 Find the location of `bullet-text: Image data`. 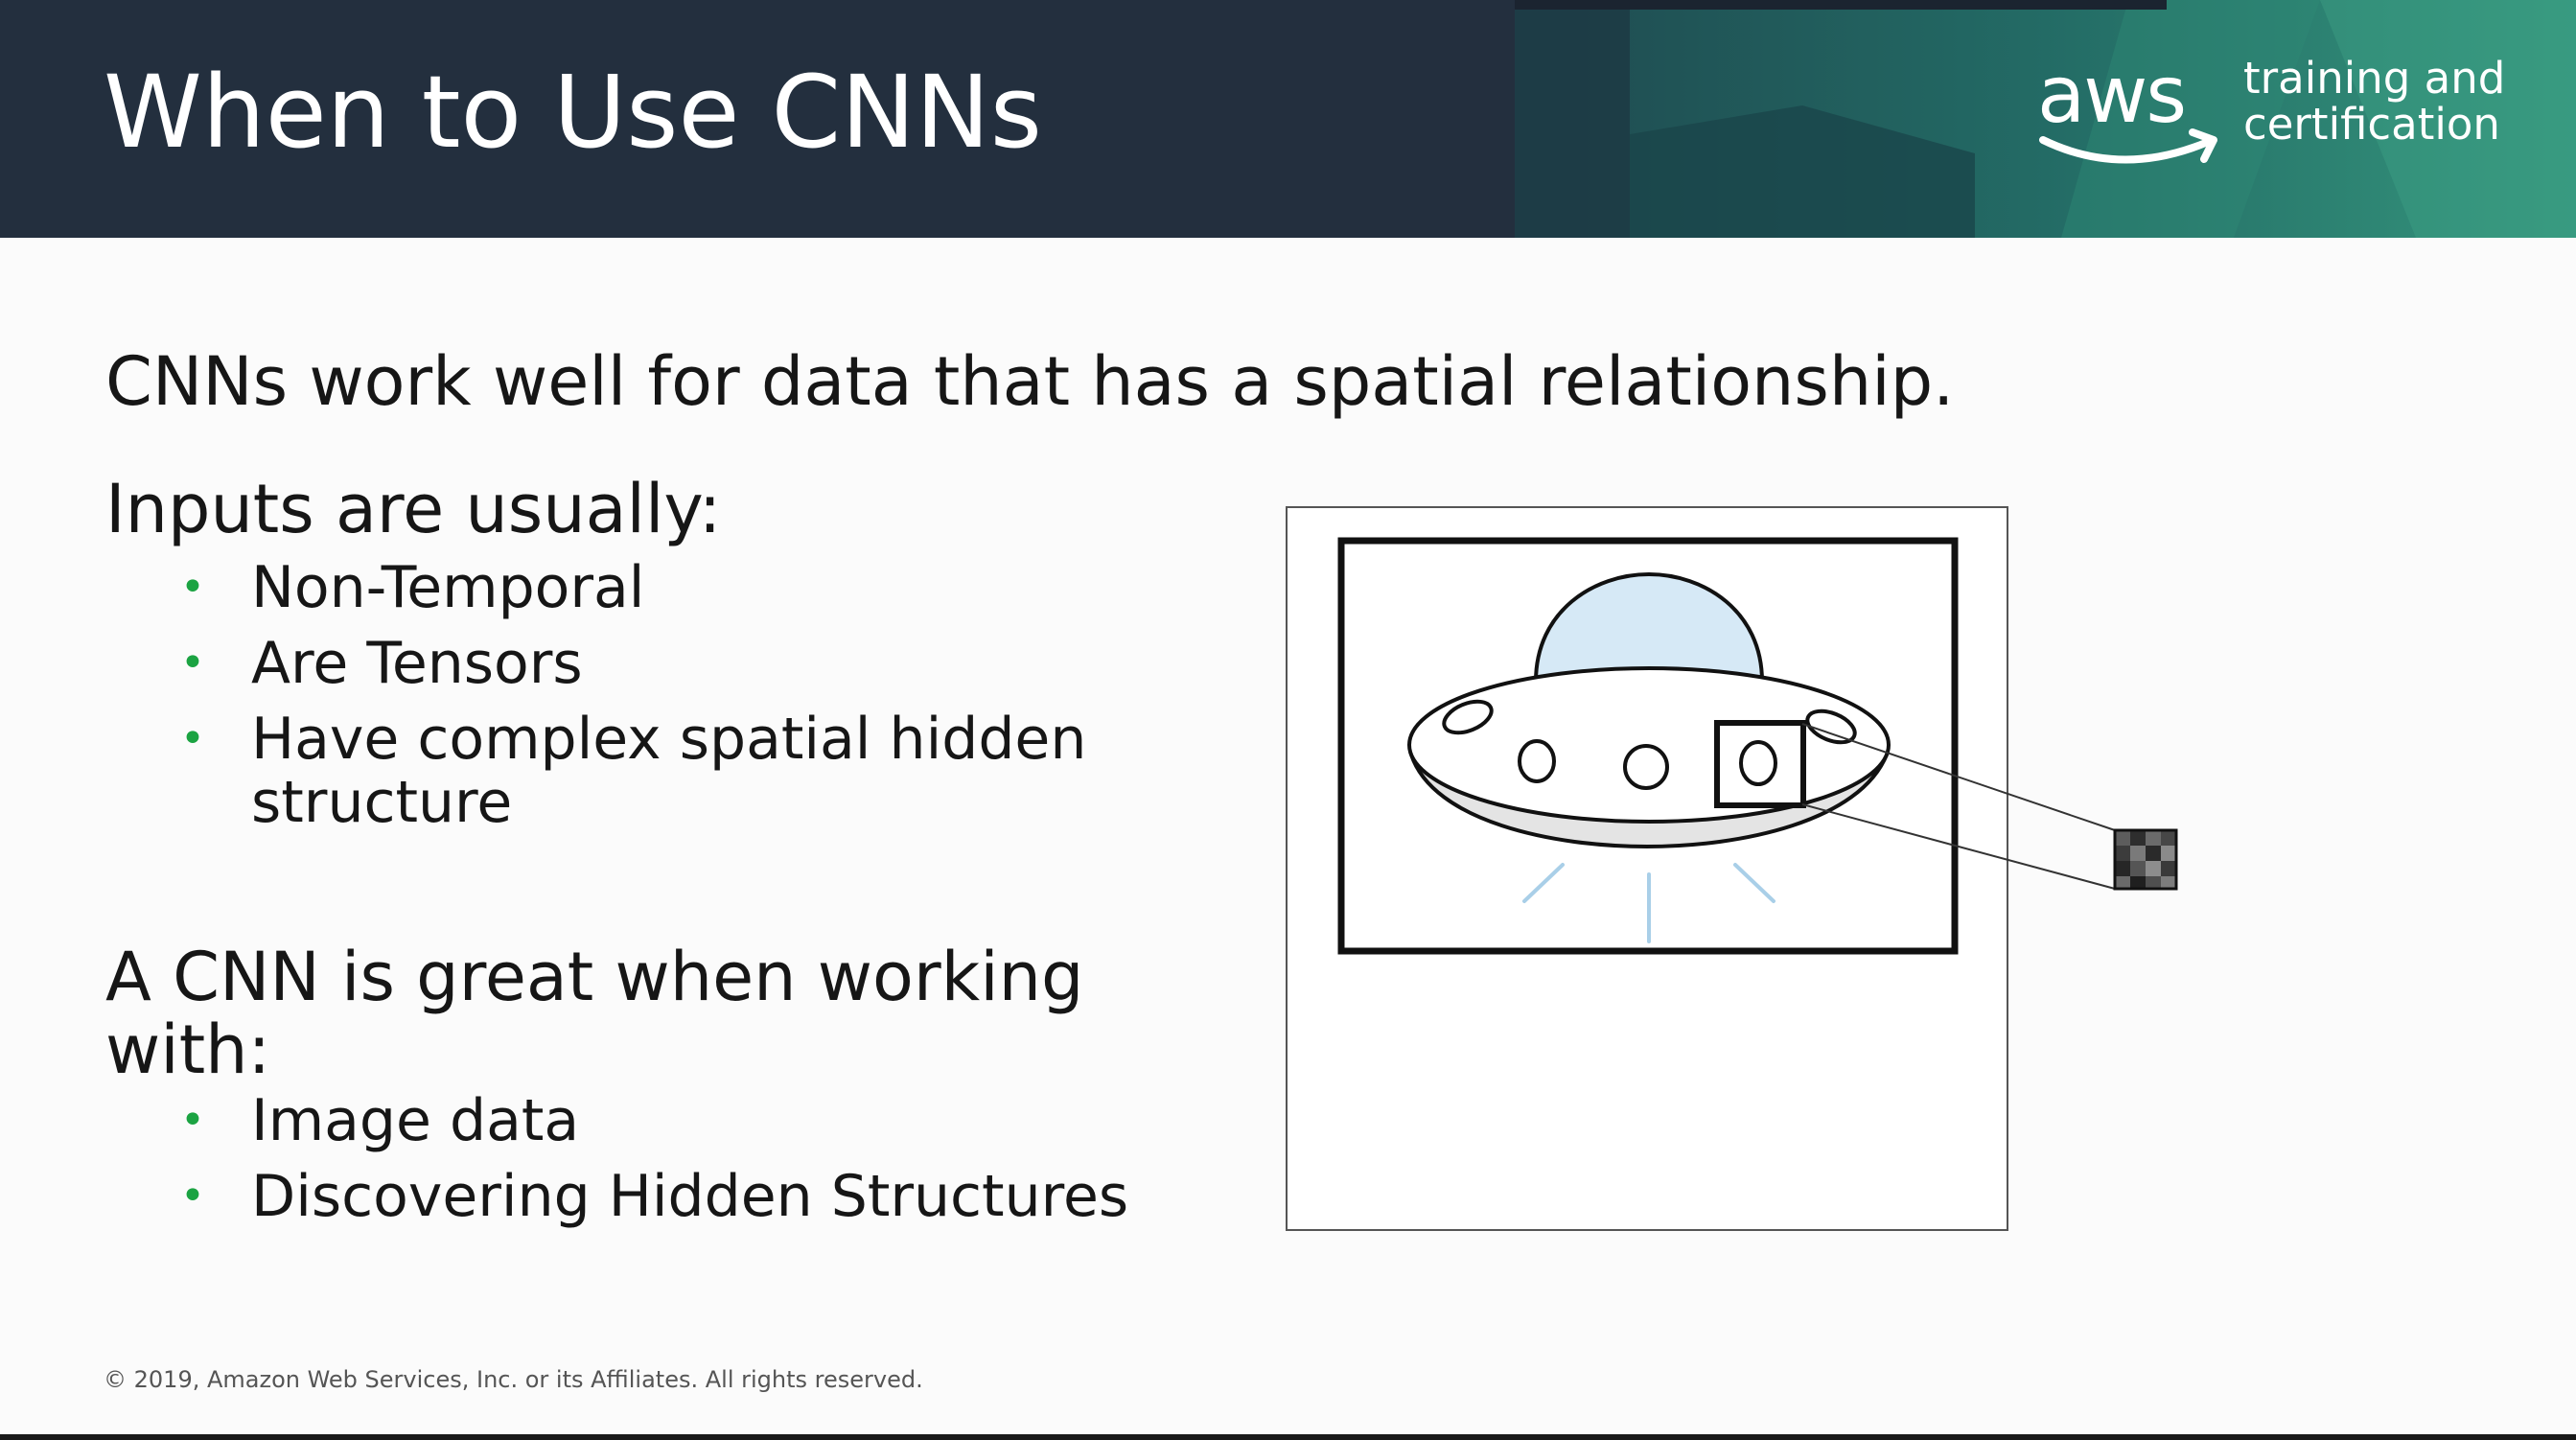

bullet-text: Image data is located at coordinates (416, 1121).